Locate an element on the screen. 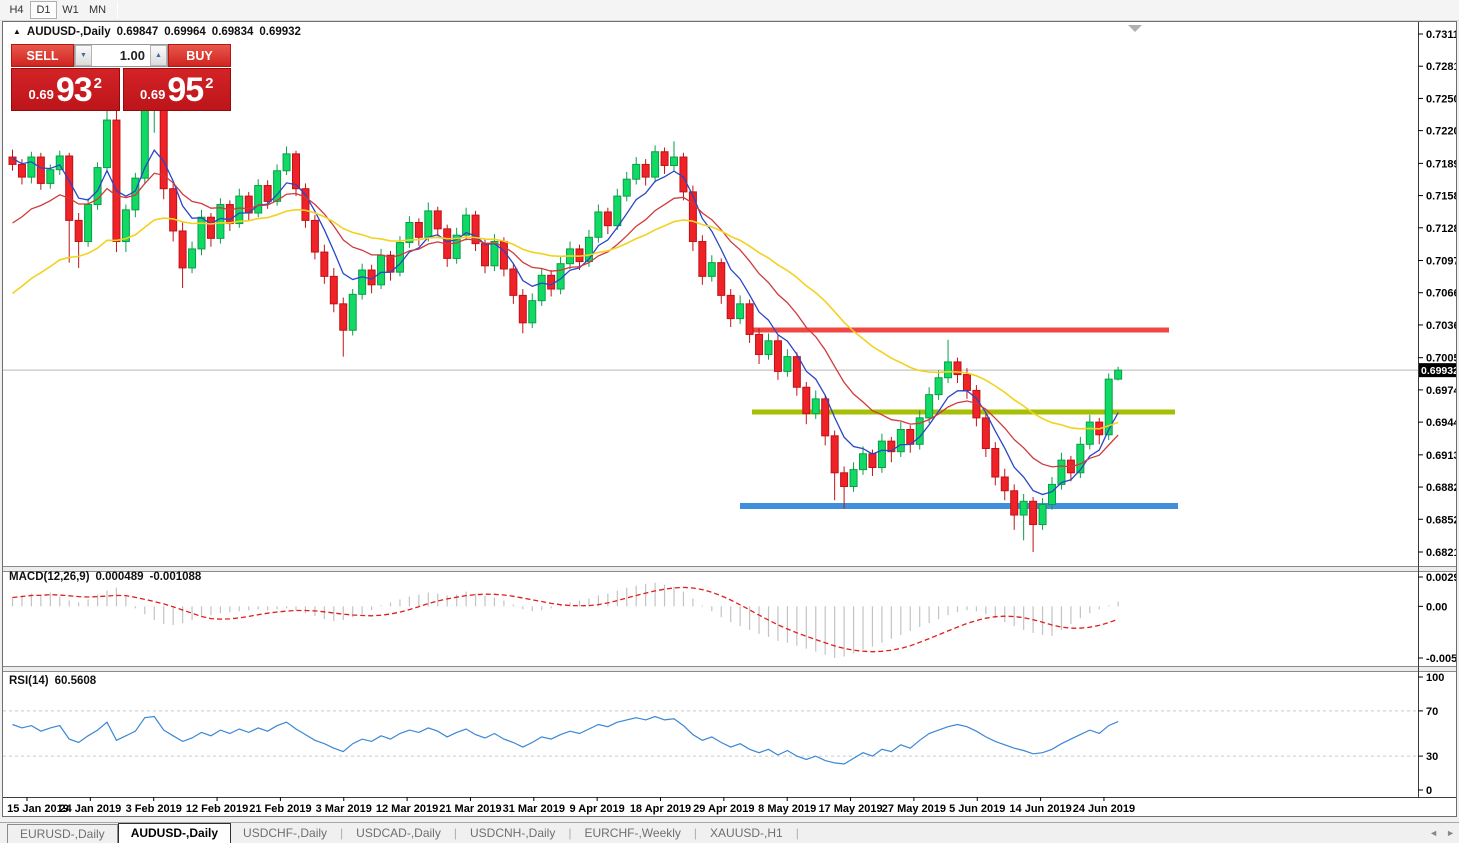 This screenshot has width=1459, height=843. ohlc-low: 0.69834 is located at coordinates (232, 32).